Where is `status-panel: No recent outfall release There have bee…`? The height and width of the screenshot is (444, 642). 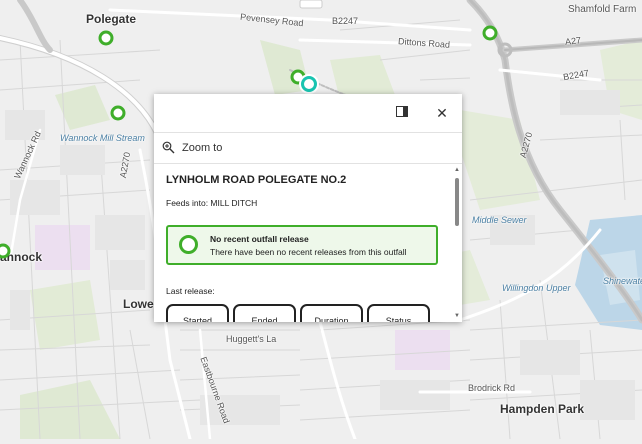 status-panel: No recent outfall release There have bee… is located at coordinates (302, 245).